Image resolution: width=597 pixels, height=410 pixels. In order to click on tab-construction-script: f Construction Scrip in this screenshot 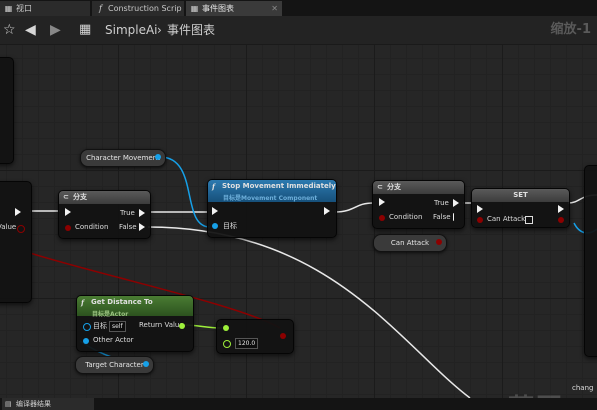, I will do `click(138, 8)`.